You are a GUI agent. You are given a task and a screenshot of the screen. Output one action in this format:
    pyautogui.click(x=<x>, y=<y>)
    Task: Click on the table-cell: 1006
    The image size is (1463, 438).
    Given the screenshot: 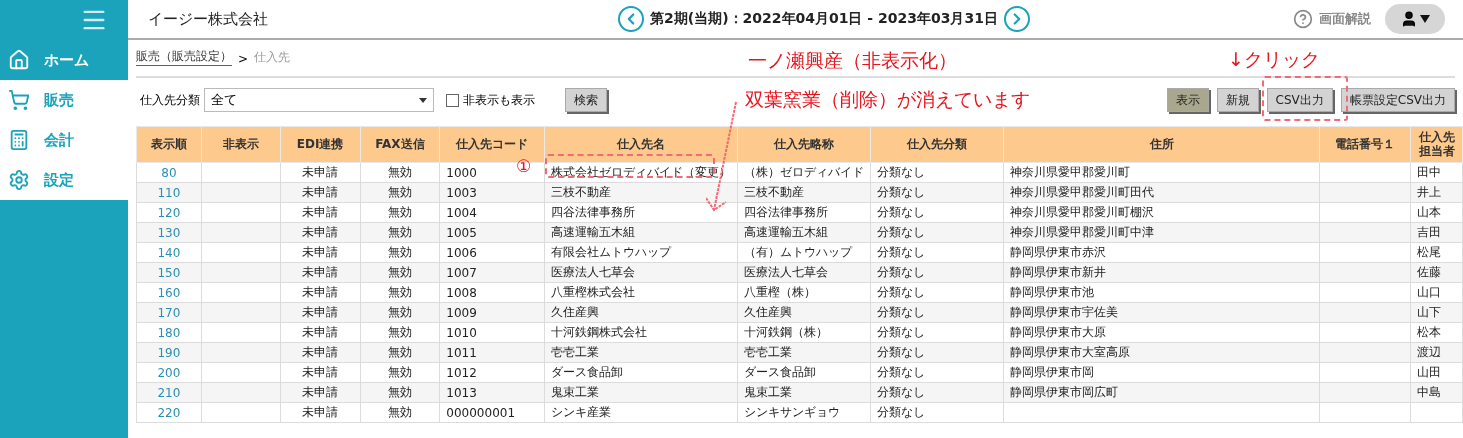 What is the action you would take?
    pyautogui.click(x=492, y=252)
    